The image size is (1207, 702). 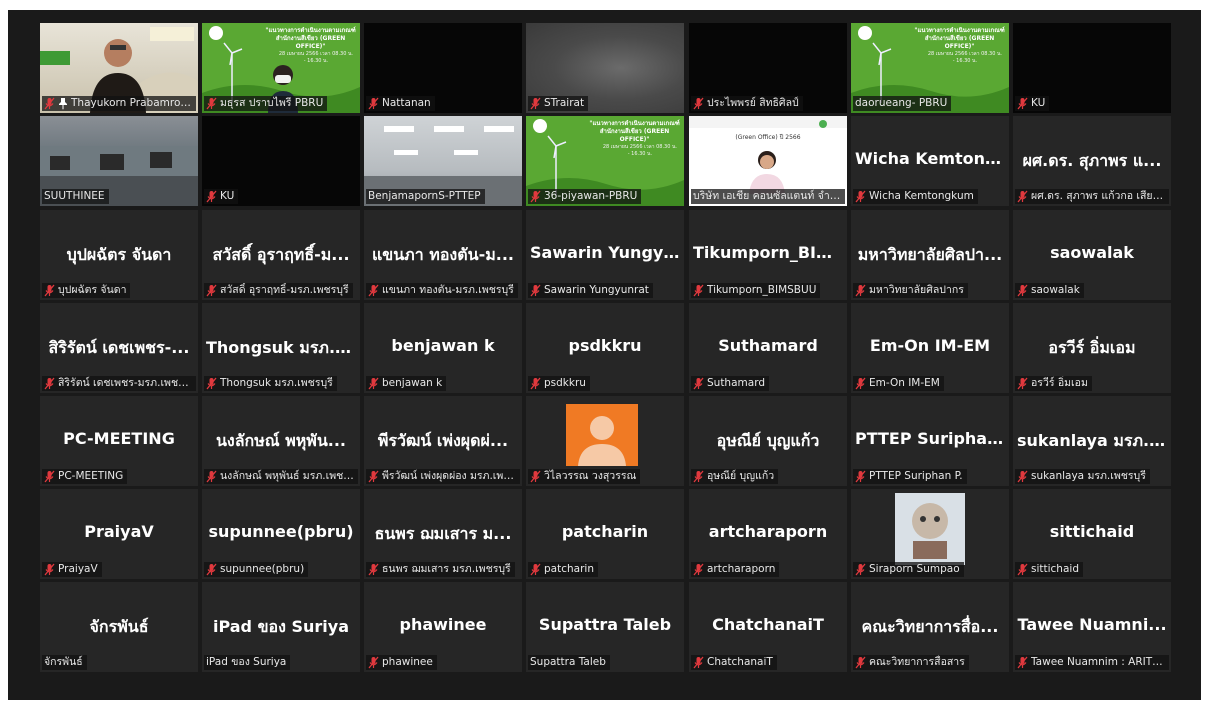 I want to click on participant-name-label: benjawan k, so click(x=406, y=383).